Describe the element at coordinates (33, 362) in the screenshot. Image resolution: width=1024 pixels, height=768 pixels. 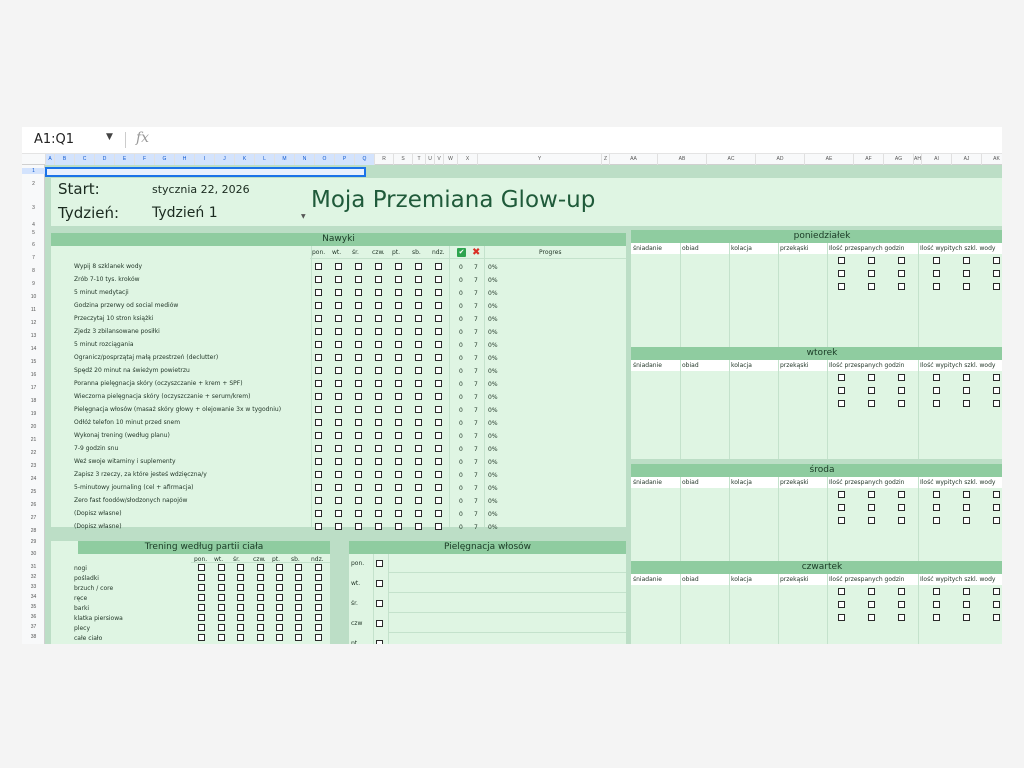
I see `row-header: 15` at that location.